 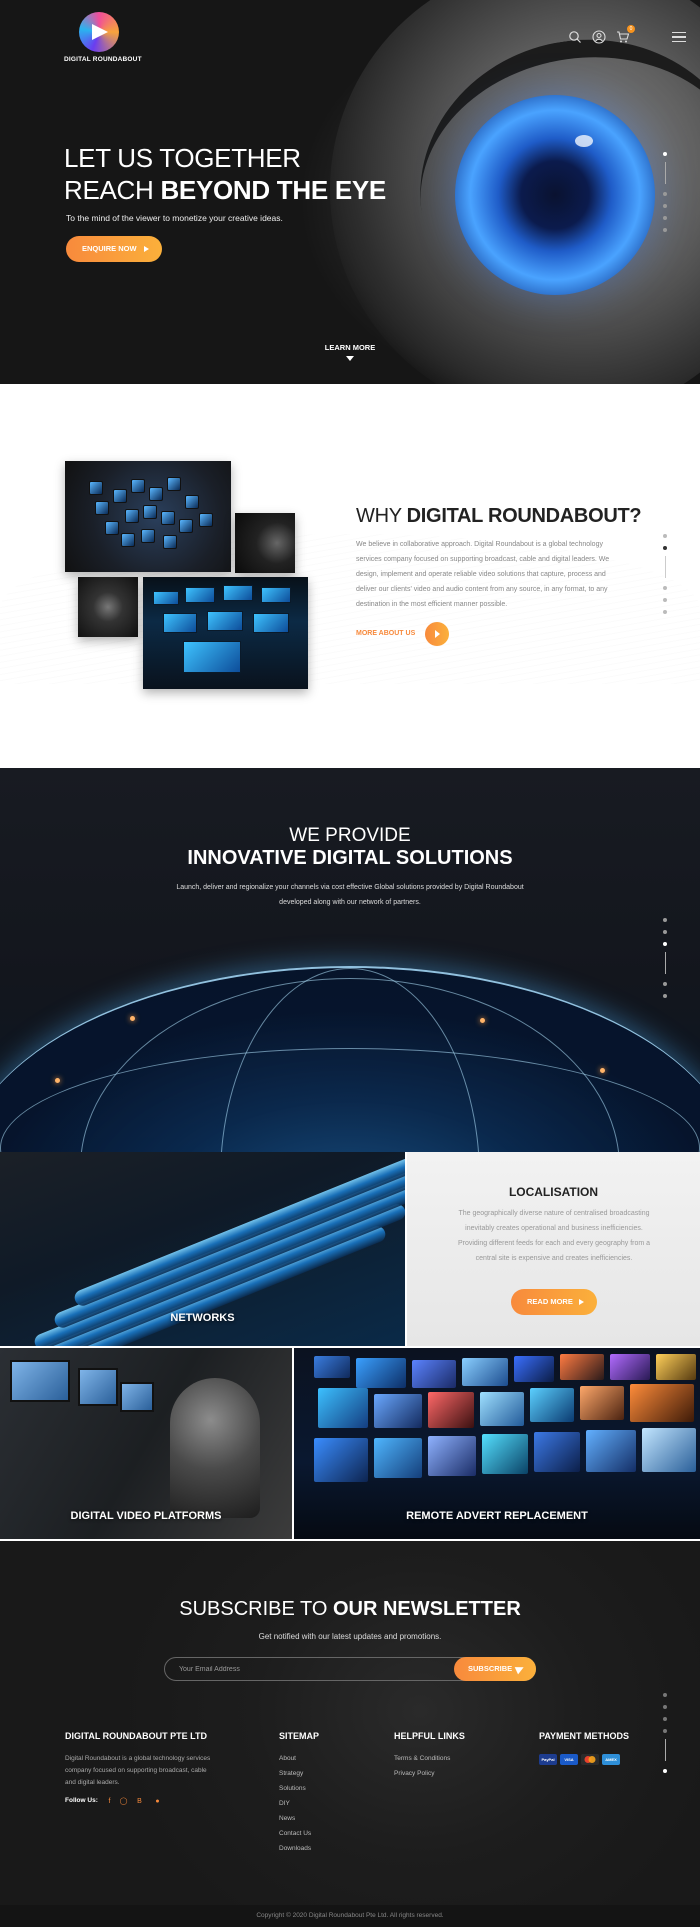 I want to click on sitemap-title: SITEMAP, so click(x=299, y=1736).